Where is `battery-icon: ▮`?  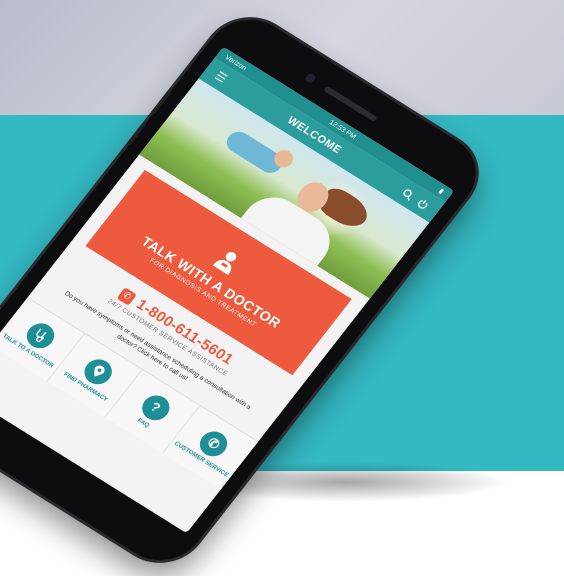 battery-icon: ▮ is located at coordinates (441, 191).